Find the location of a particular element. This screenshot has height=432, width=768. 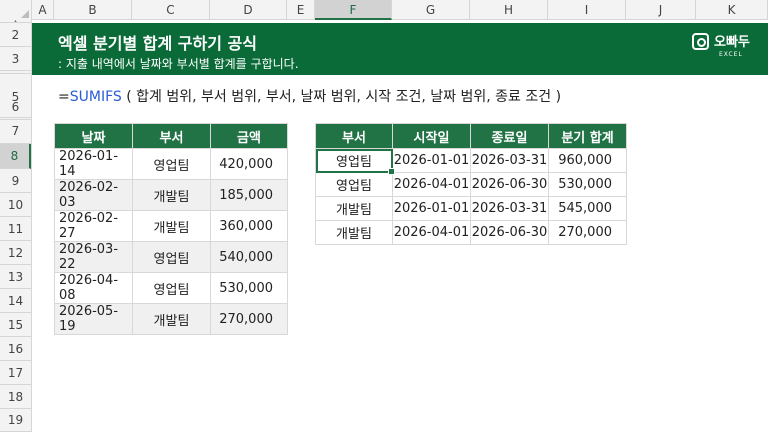

column-header-a: A is located at coordinates (43, 10).